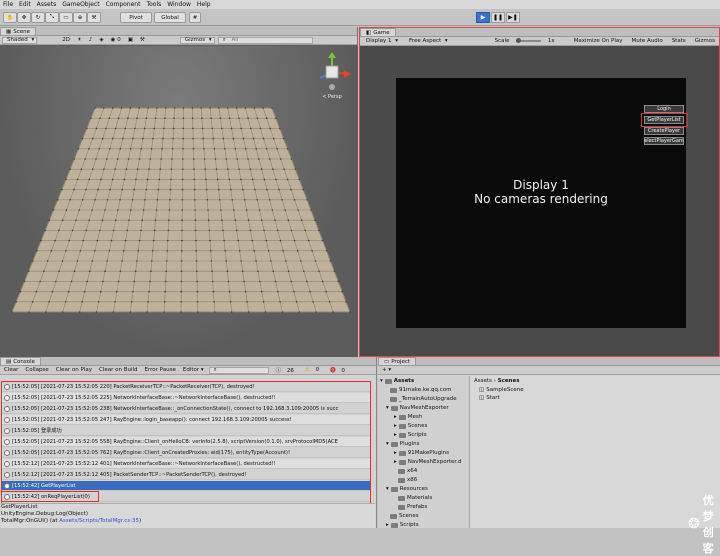 The height and width of the screenshot is (556, 720). What do you see at coordinates (498, 17) in the screenshot?
I see `pause-button: ❚❚` at bounding box center [498, 17].